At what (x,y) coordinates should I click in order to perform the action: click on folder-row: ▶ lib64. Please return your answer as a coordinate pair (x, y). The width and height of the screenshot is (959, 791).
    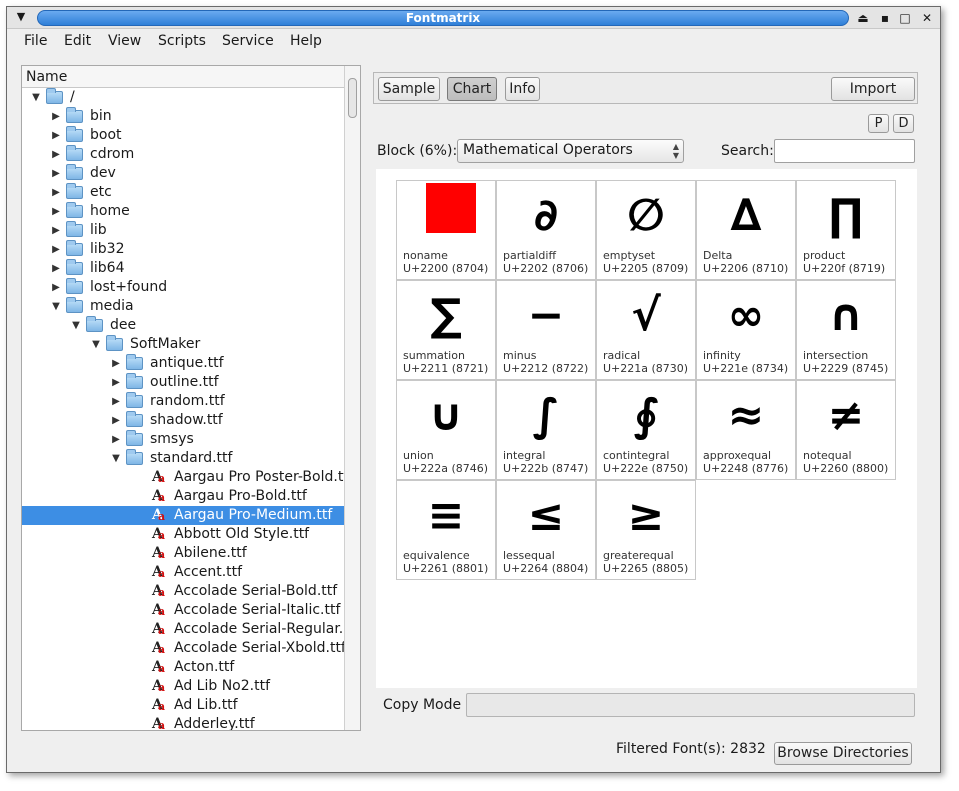
    Looking at the image, I should click on (183, 268).